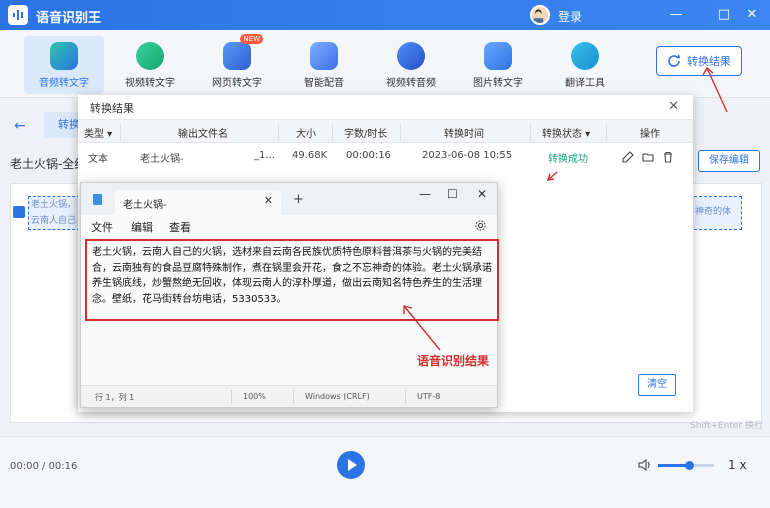 Image resolution: width=770 pixels, height=508 pixels. I want to click on notepad-tab: 老土火锅- ✕, so click(198, 202).